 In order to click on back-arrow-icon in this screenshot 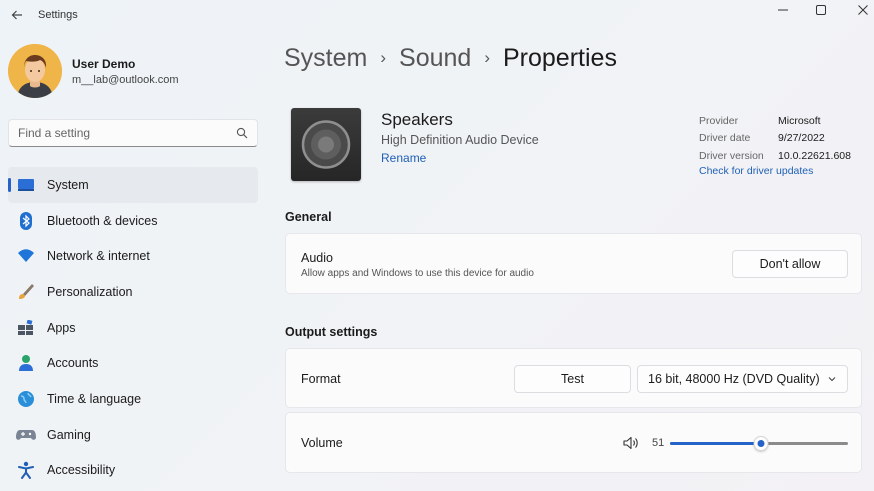, I will do `click(16, 15)`.